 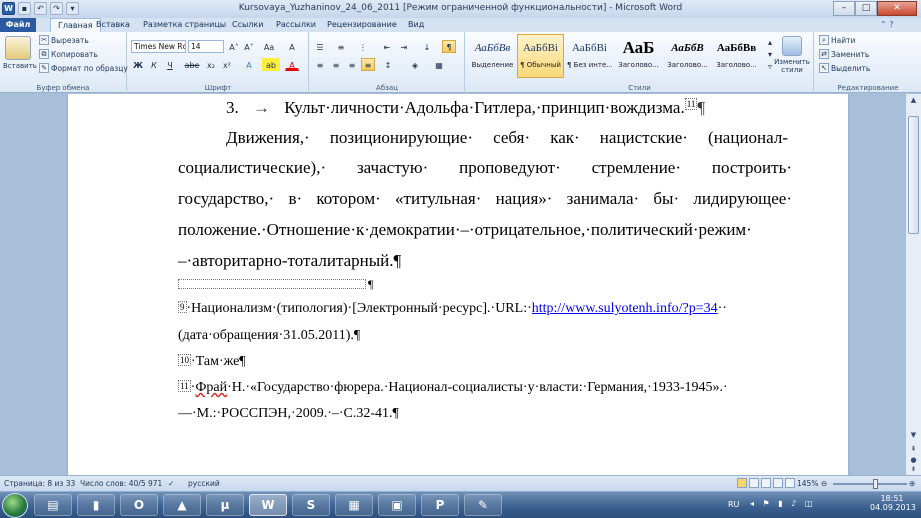 What do you see at coordinates (492, 56) in the screenshot?
I see `style-emphasis: АаБбВв Выделение` at bounding box center [492, 56].